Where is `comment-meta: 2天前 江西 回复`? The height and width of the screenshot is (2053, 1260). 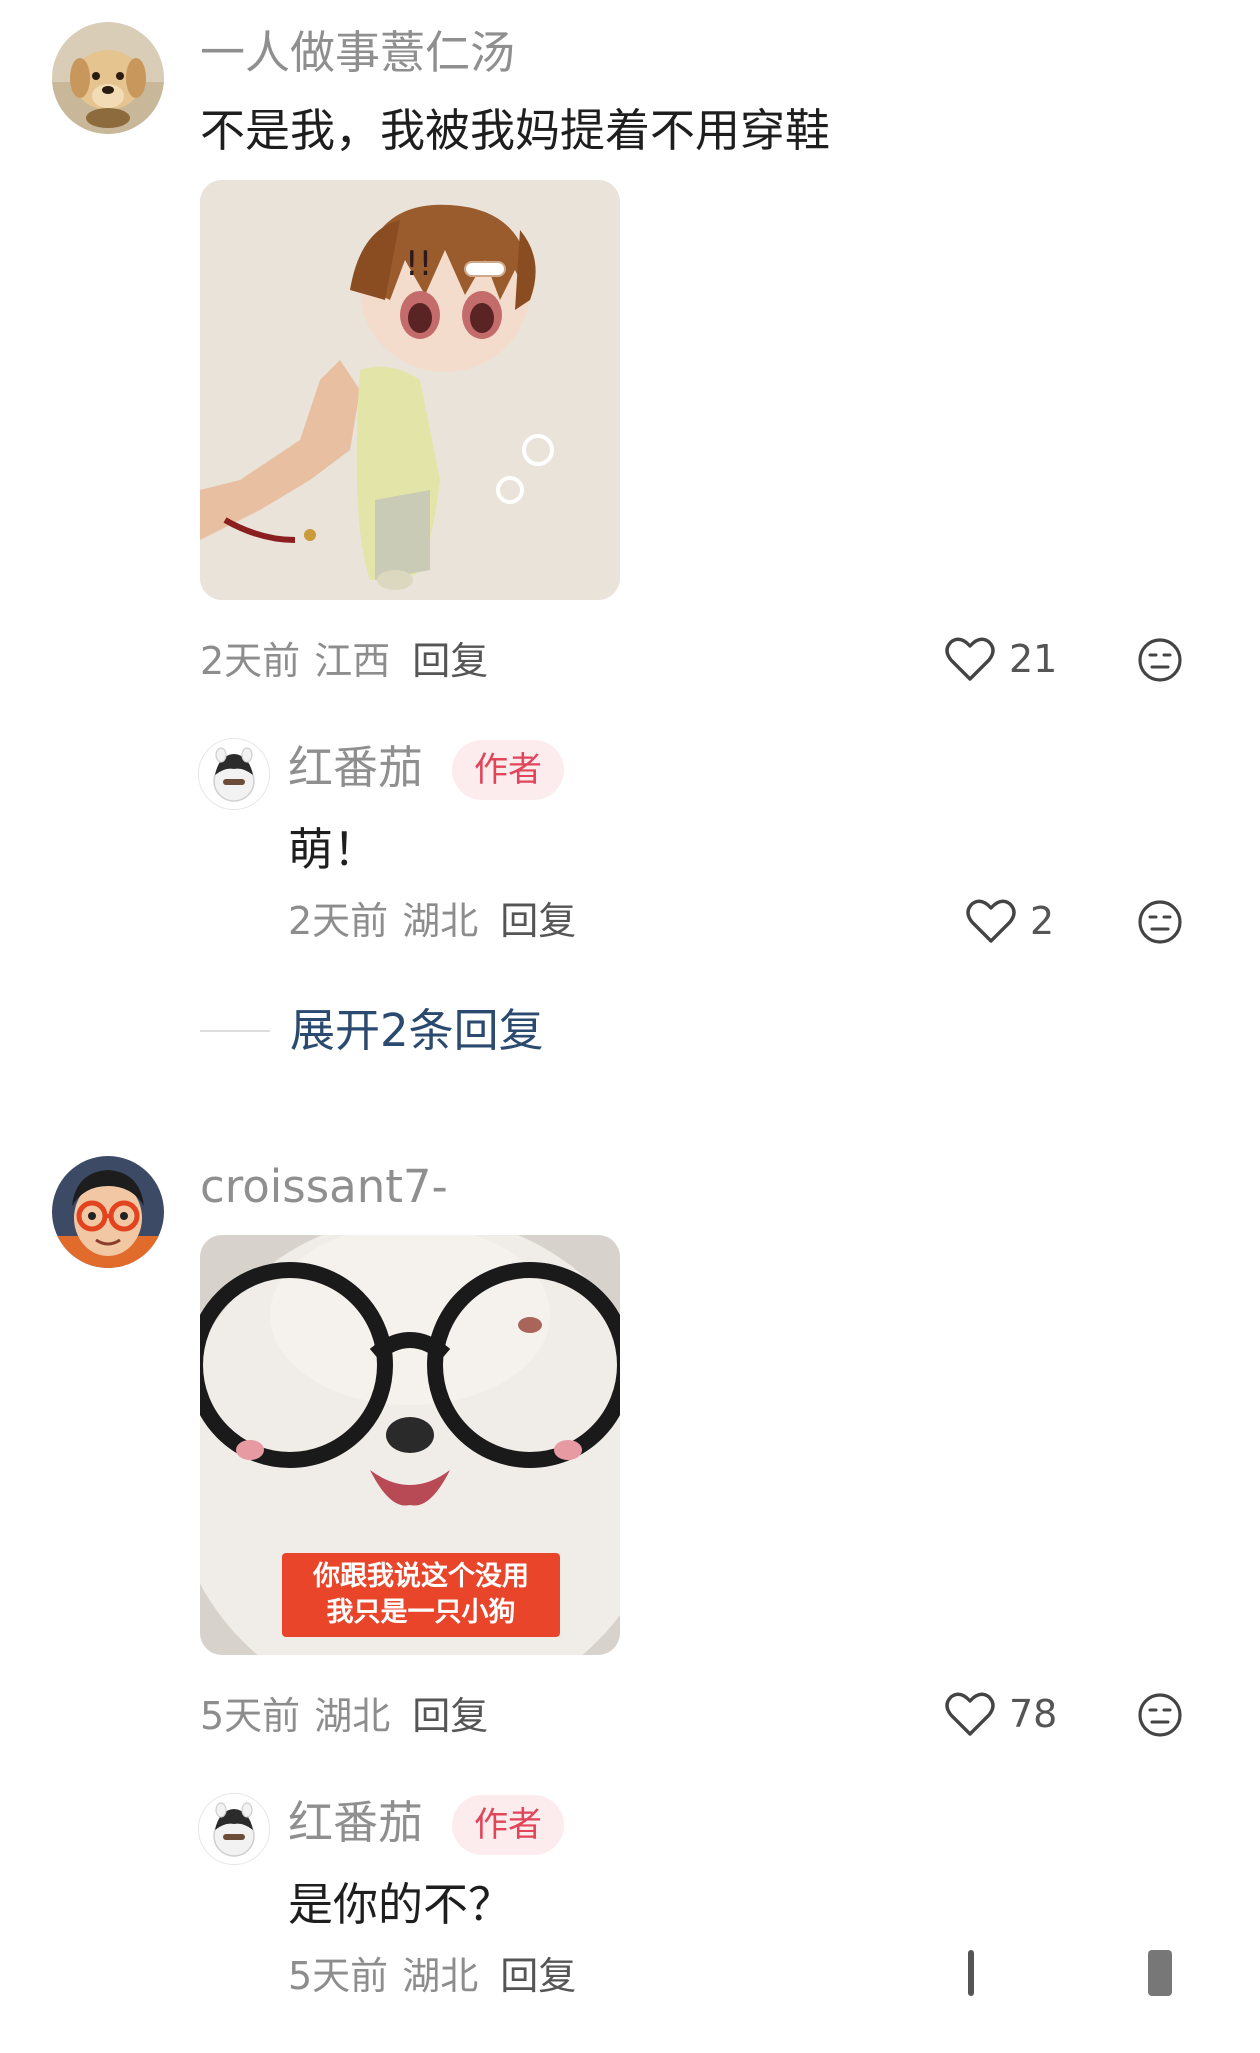 comment-meta: 2天前 江西 回复 is located at coordinates (351, 661).